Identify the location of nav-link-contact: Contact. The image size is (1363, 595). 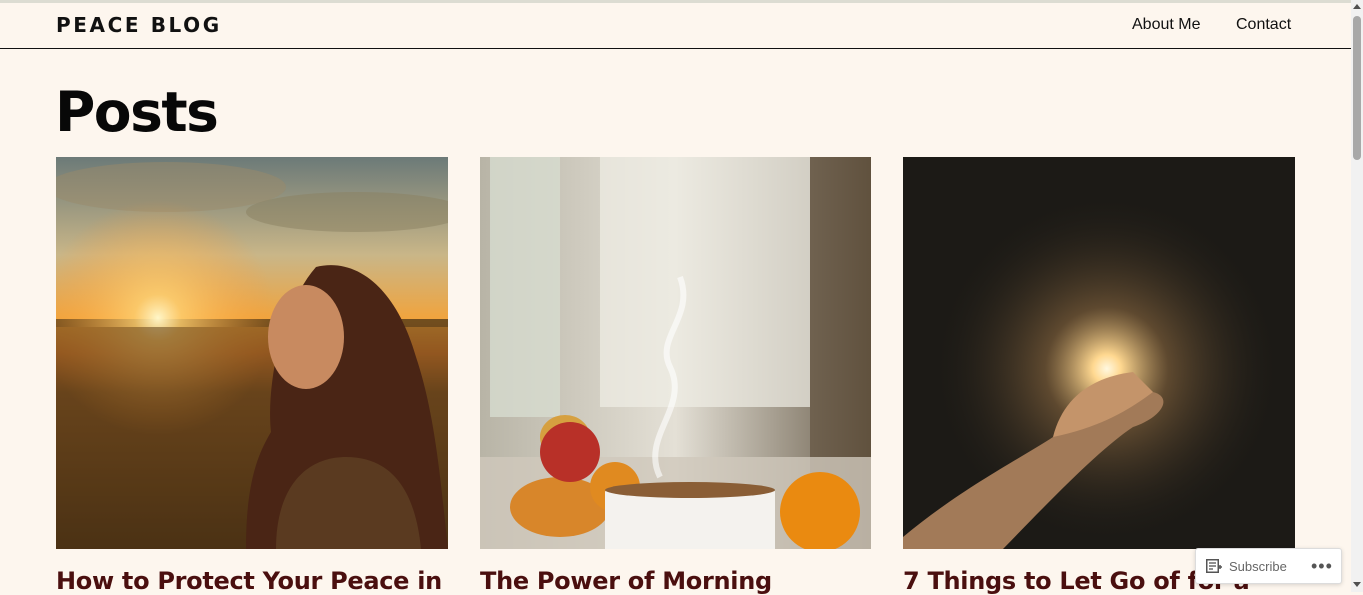
(1263, 25).